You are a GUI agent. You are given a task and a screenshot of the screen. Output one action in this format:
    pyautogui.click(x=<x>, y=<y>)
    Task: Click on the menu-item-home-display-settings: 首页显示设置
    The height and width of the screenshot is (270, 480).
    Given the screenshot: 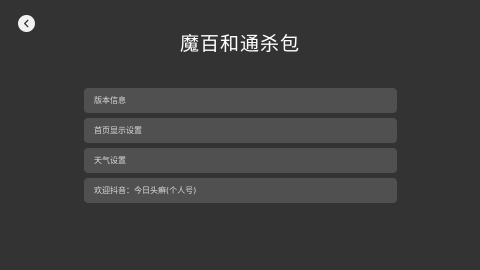 What is the action you would take?
    pyautogui.click(x=240, y=130)
    